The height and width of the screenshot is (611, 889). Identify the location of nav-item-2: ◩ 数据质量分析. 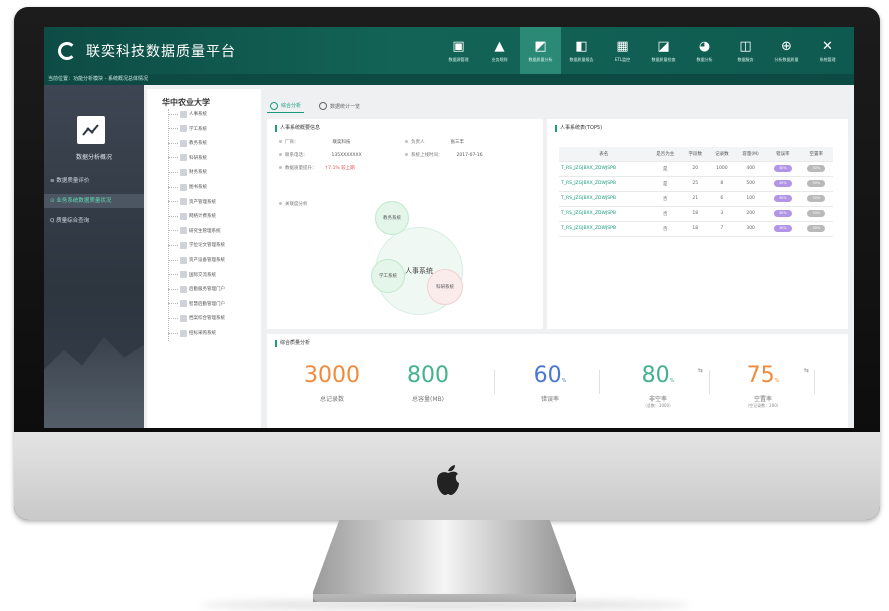
(540, 50).